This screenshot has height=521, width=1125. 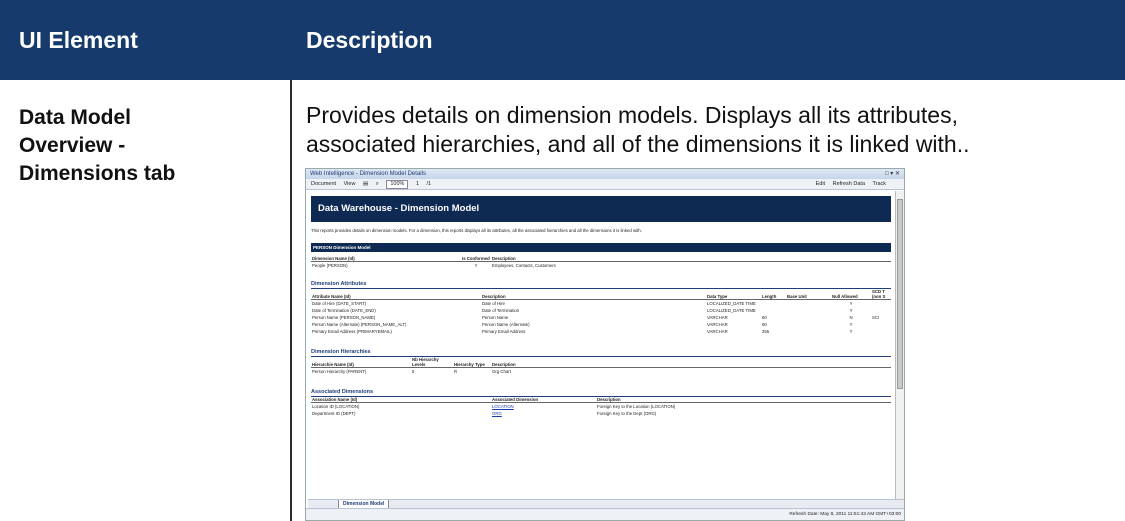 What do you see at coordinates (339, 303) in the screenshot?
I see `cell: Date of Hire (DATE_START)` at bounding box center [339, 303].